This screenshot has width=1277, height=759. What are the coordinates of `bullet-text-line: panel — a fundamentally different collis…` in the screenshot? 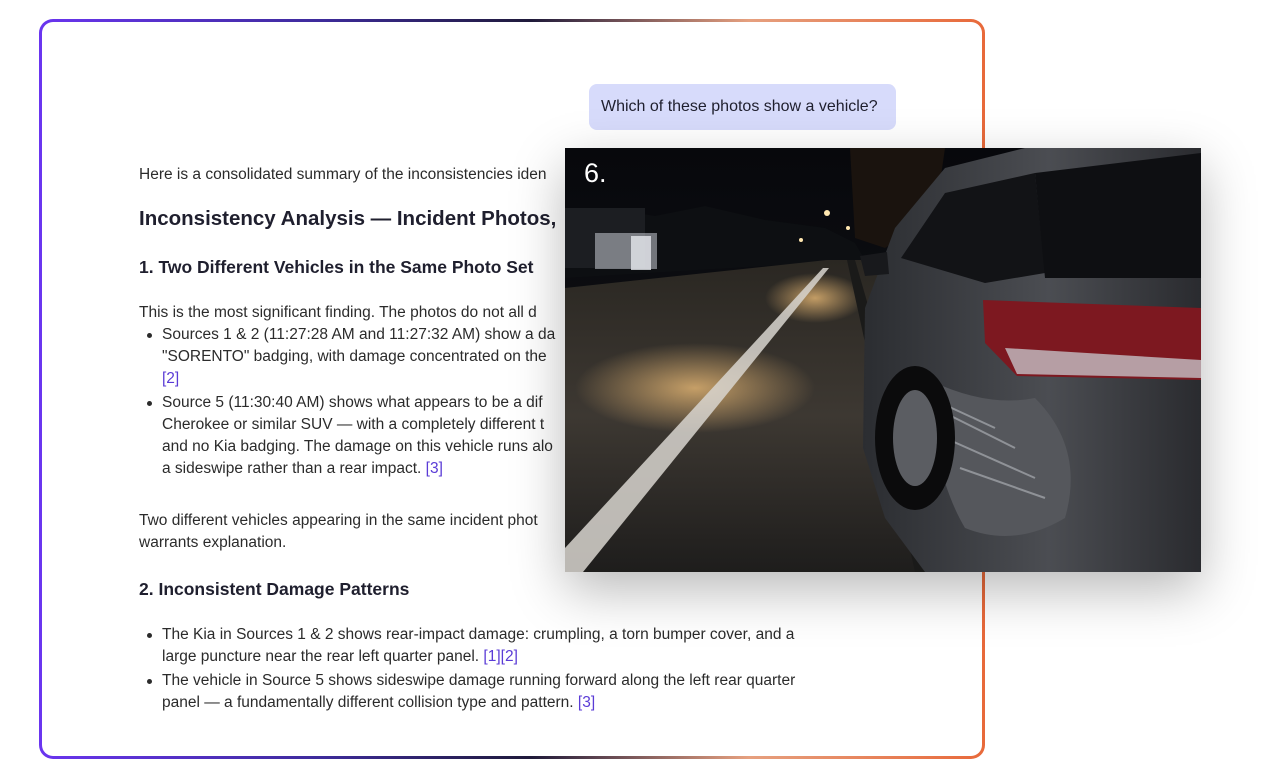 It's located at (368, 702).